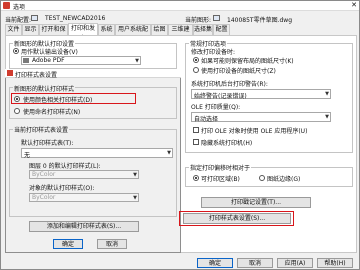 The image size is (360, 270). I want to click on current-drawing-label: 当前图形:, so click(198, 20).